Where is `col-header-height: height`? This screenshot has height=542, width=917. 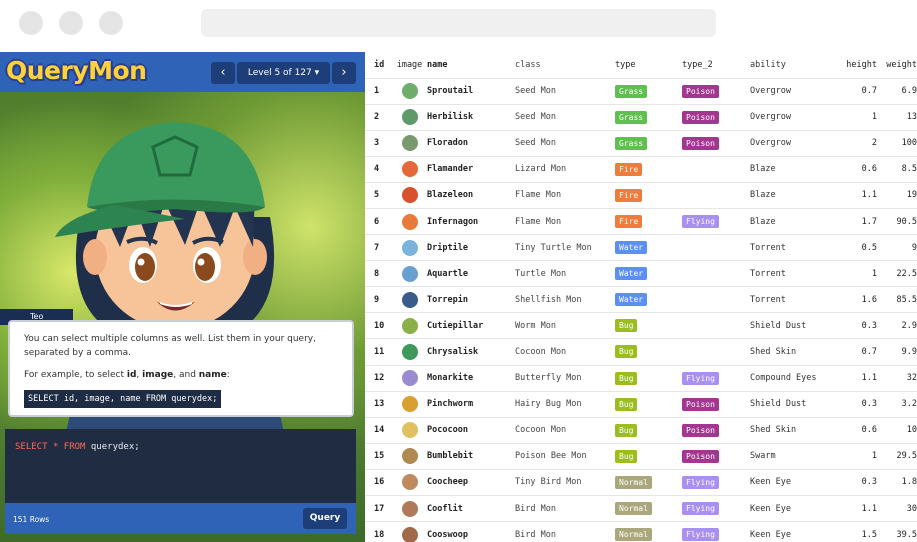 col-header-height: height is located at coordinates (861, 64).